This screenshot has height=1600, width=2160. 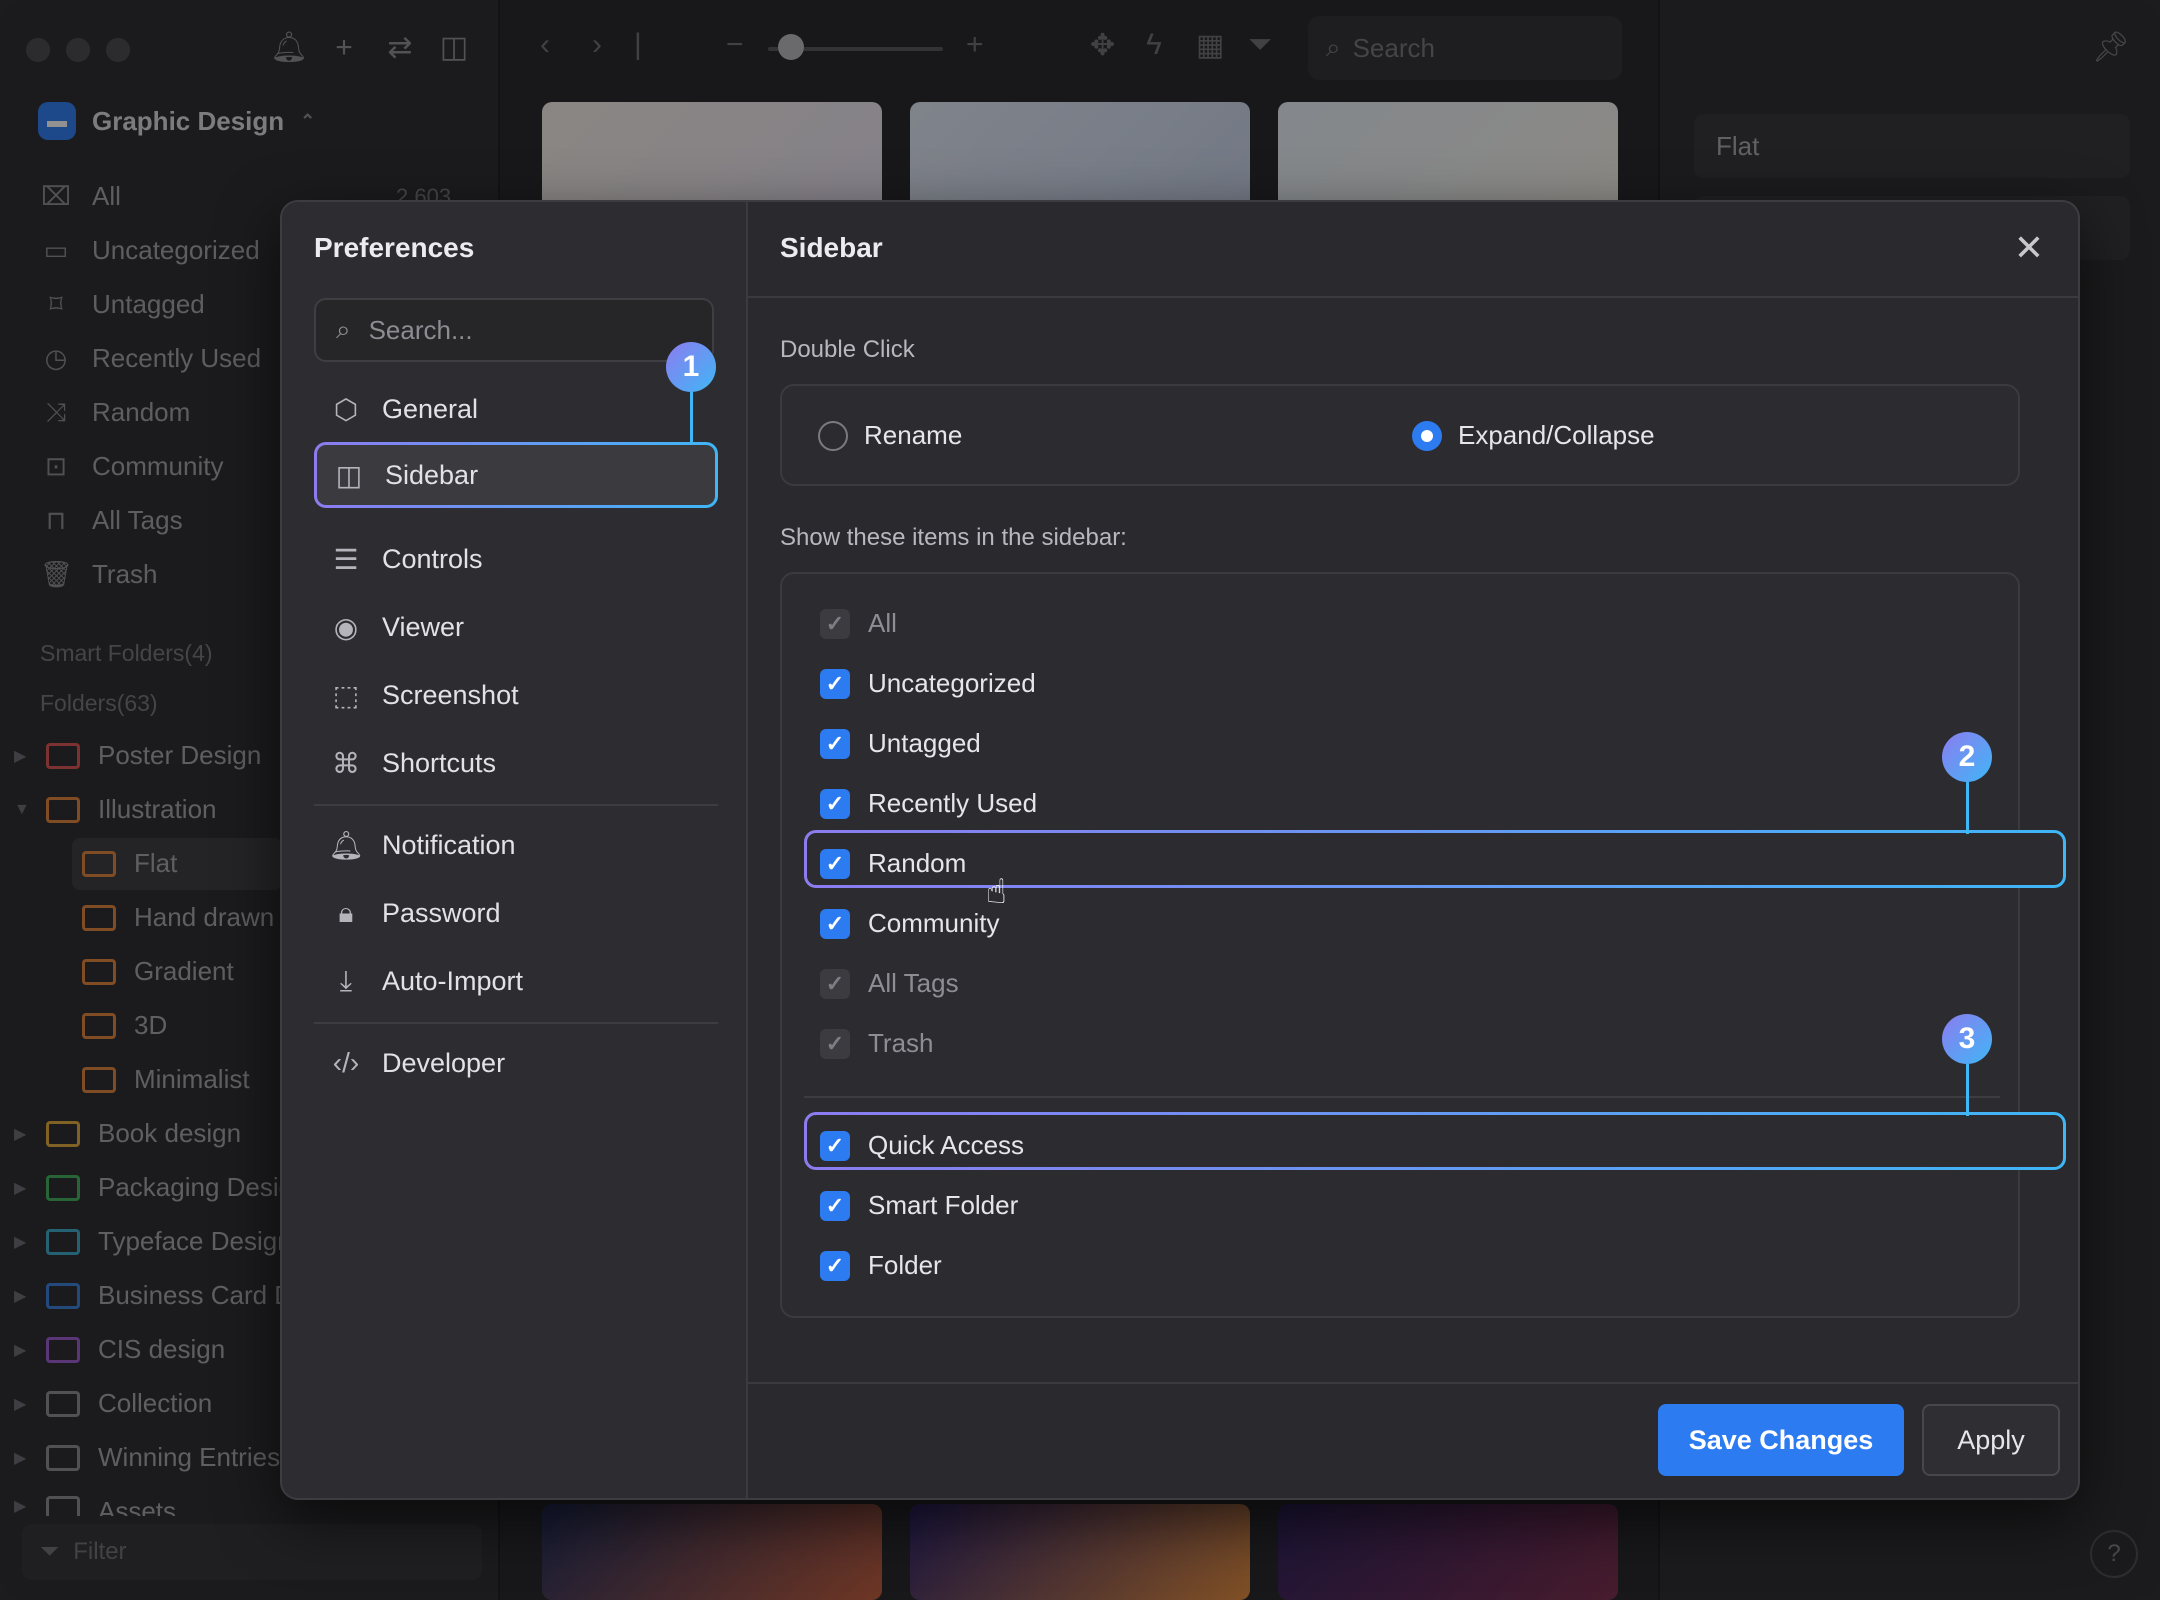 I want to click on pref-nav-notification: 🔔︎ Notification, so click(x=516, y=845).